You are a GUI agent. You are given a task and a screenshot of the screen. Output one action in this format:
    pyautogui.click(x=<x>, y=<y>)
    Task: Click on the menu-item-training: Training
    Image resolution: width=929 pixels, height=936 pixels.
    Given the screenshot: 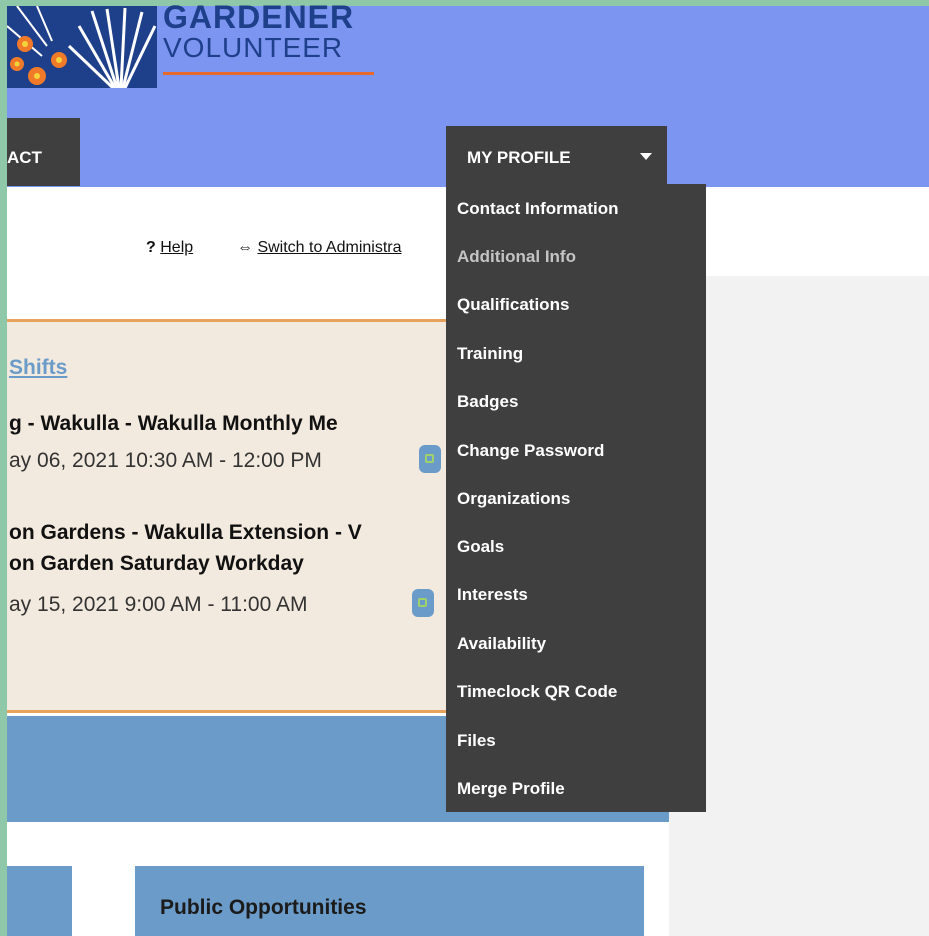 What is the action you would take?
    pyautogui.click(x=490, y=354)
    